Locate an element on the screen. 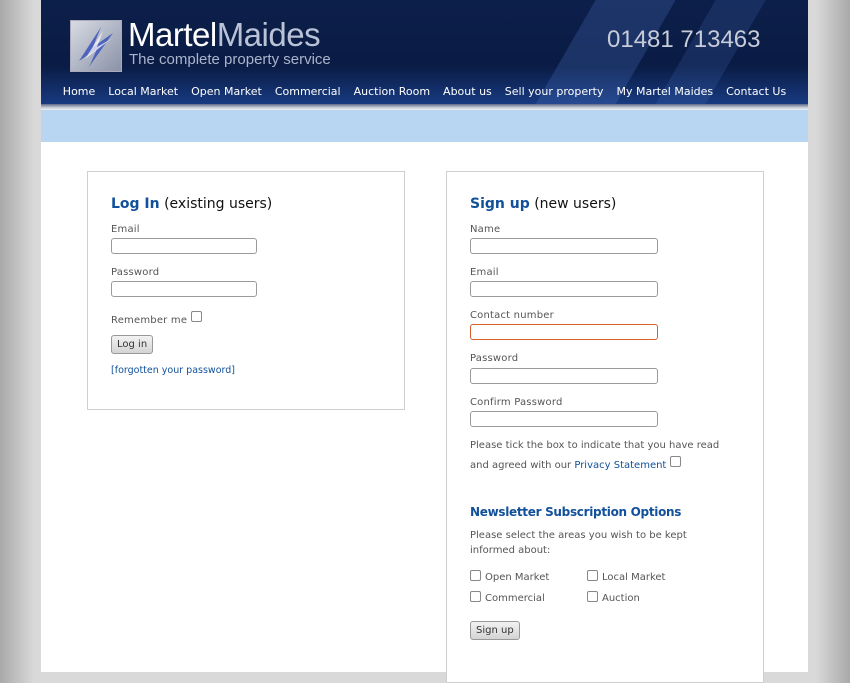 The width and height of the screenshot is (850, 683). nav-contact-us: Contact Us is located at coordinates (756, 92).